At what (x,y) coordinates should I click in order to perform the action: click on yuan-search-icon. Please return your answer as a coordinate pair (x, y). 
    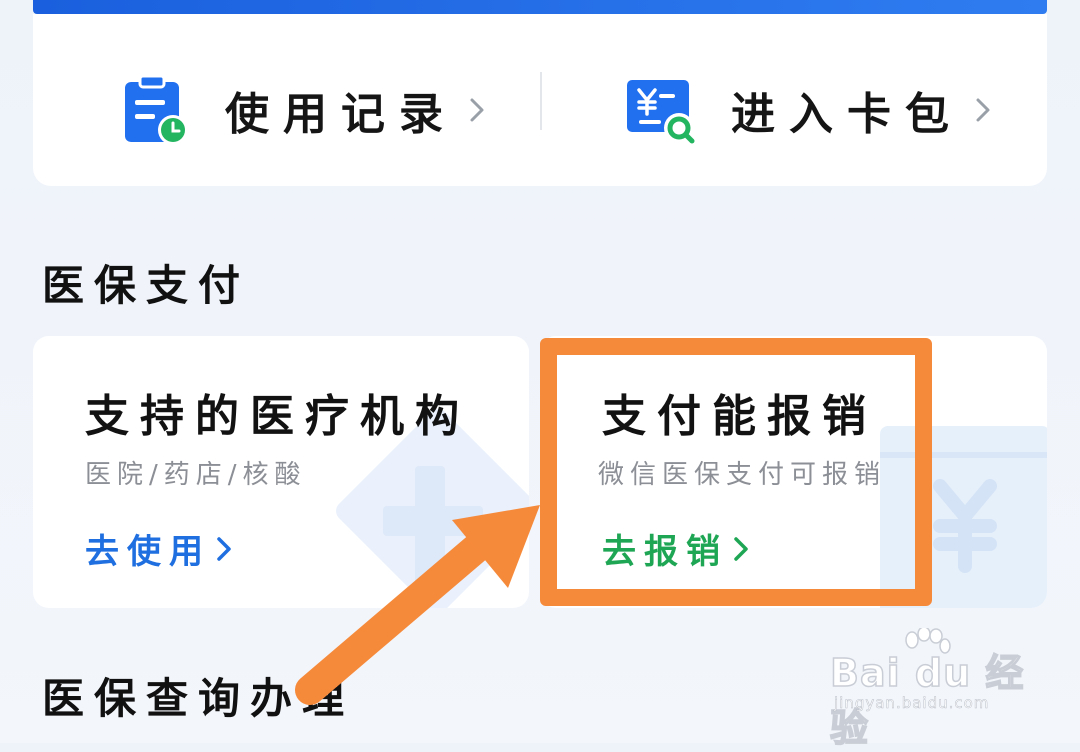
    Looking at the image, I should click on (661, 112).